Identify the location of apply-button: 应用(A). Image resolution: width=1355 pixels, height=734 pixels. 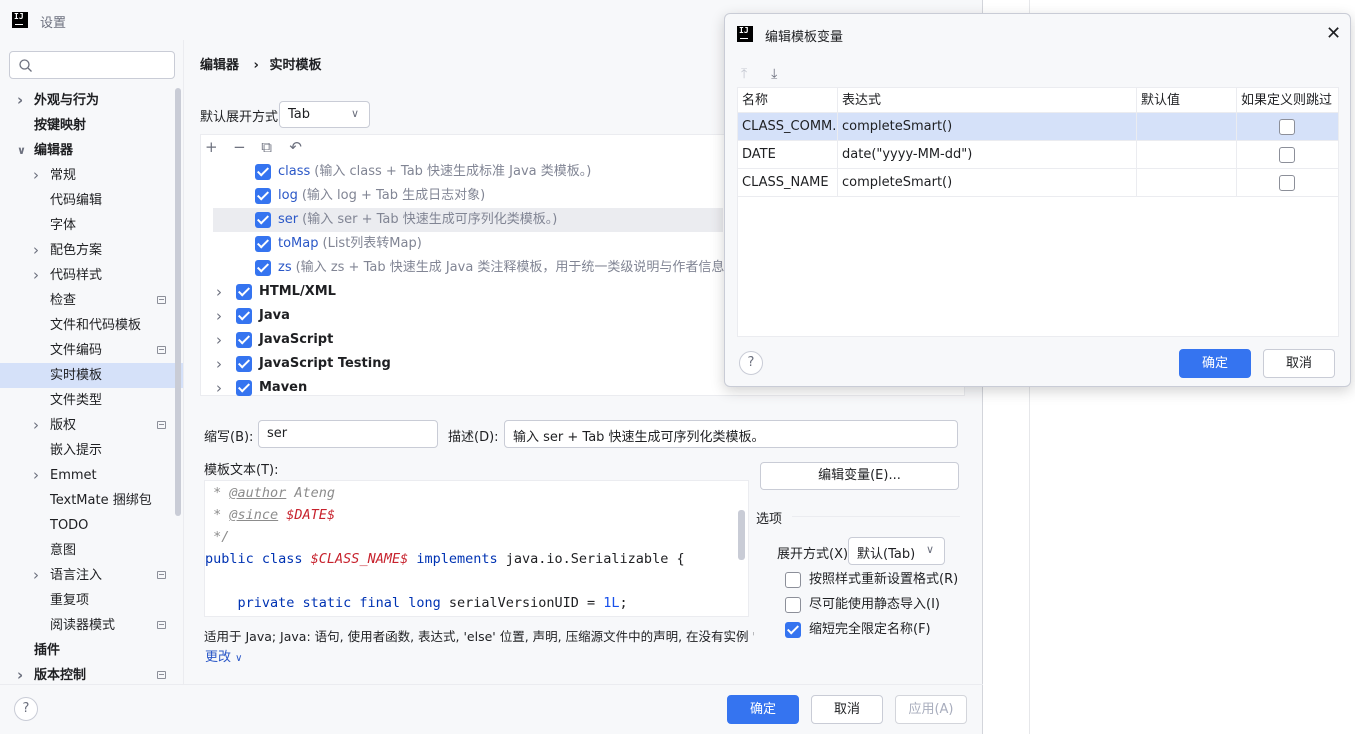
(931, 709).